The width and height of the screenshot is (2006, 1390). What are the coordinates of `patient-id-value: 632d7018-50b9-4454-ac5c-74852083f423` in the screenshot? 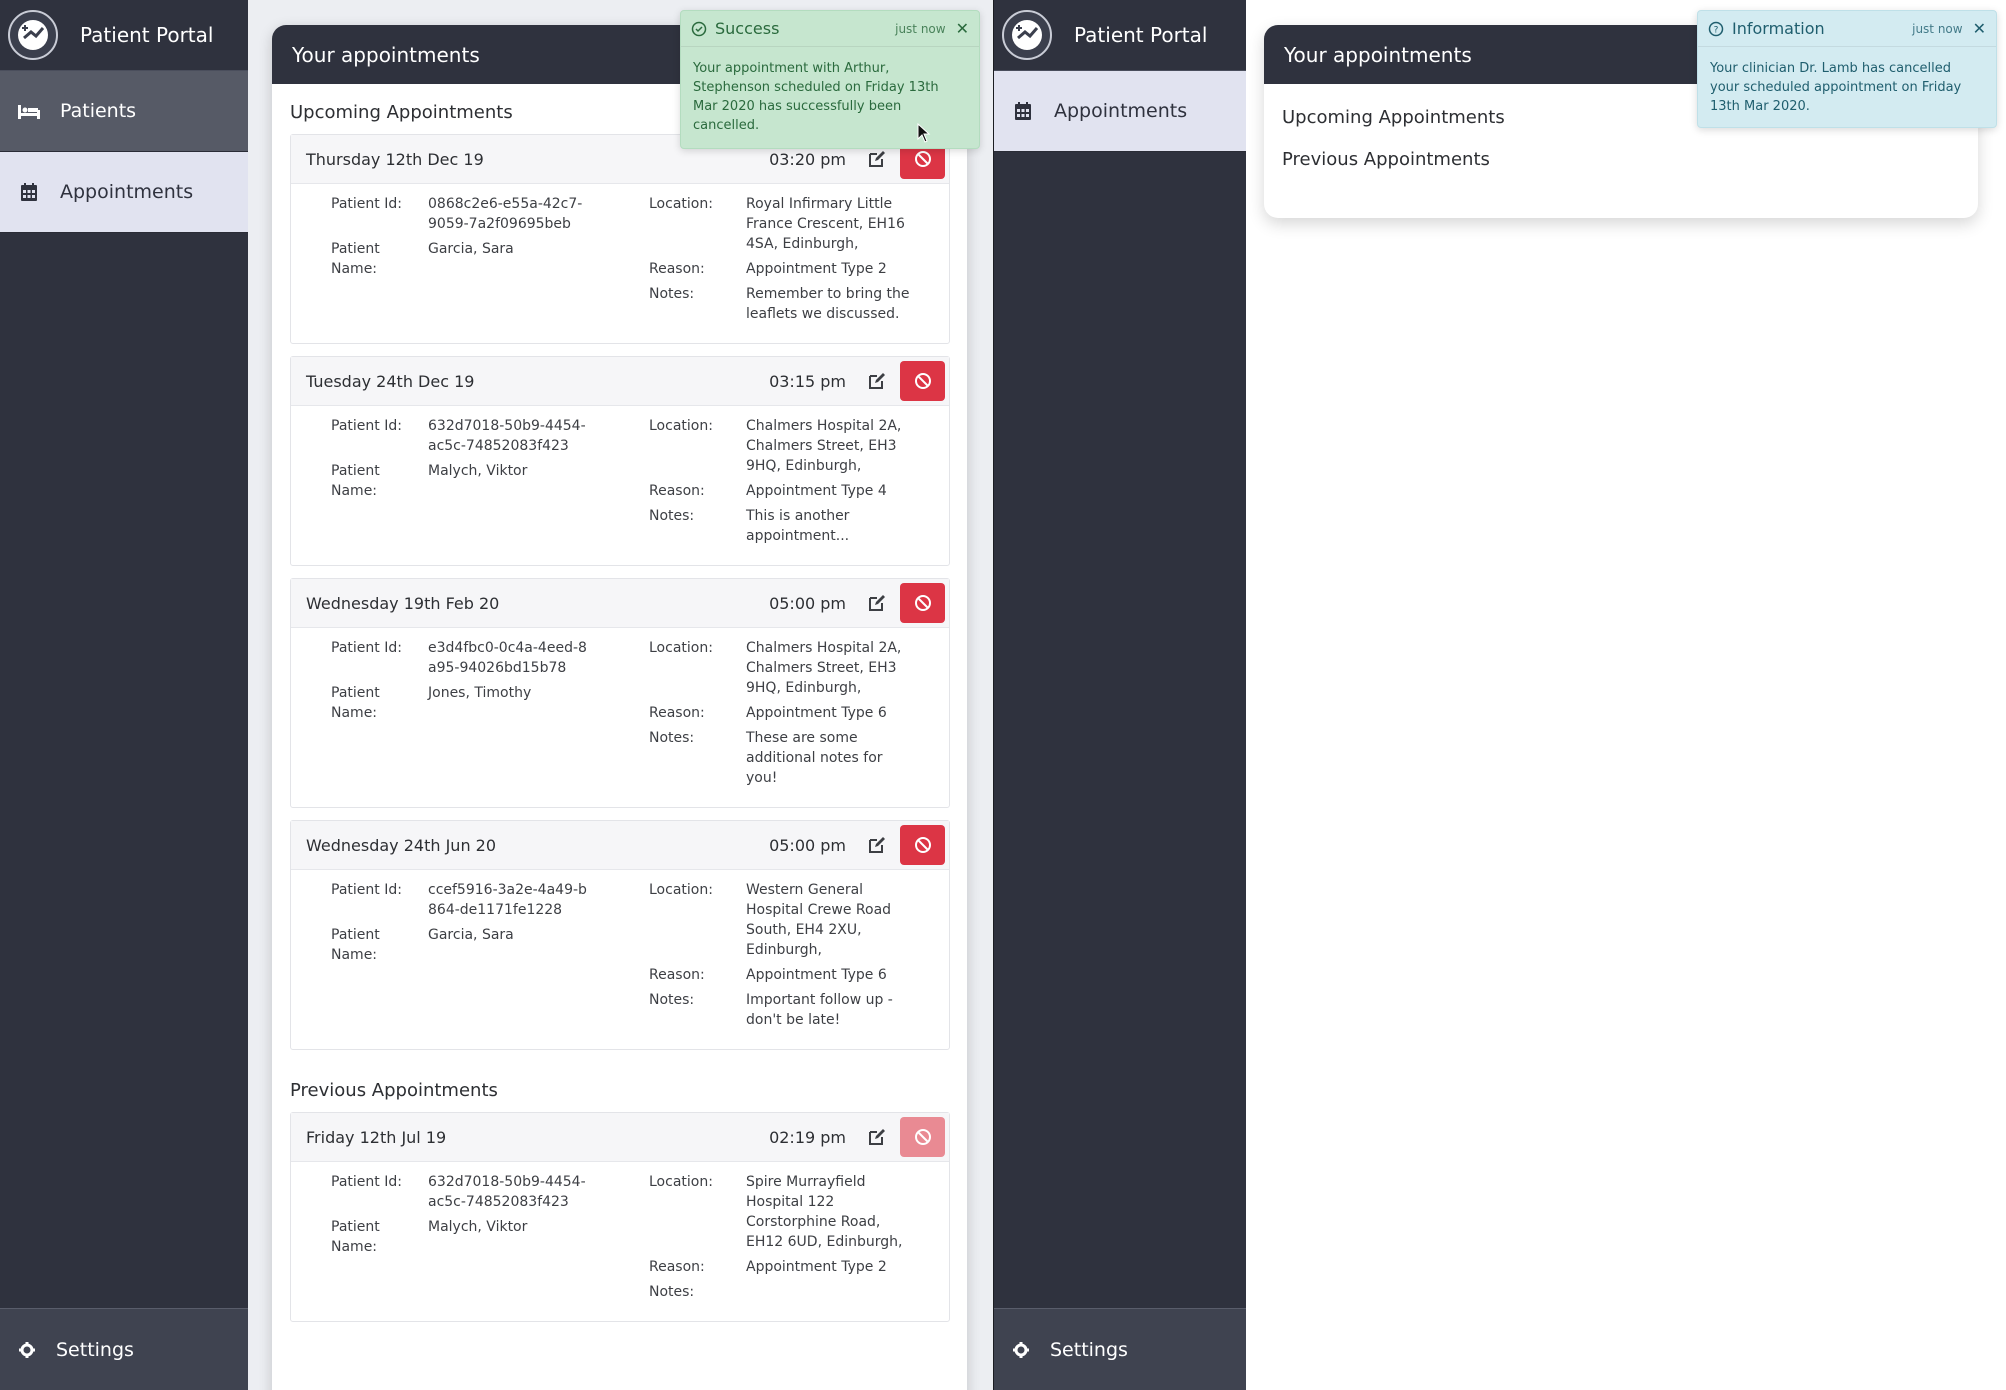 It's located at (507, 1192).